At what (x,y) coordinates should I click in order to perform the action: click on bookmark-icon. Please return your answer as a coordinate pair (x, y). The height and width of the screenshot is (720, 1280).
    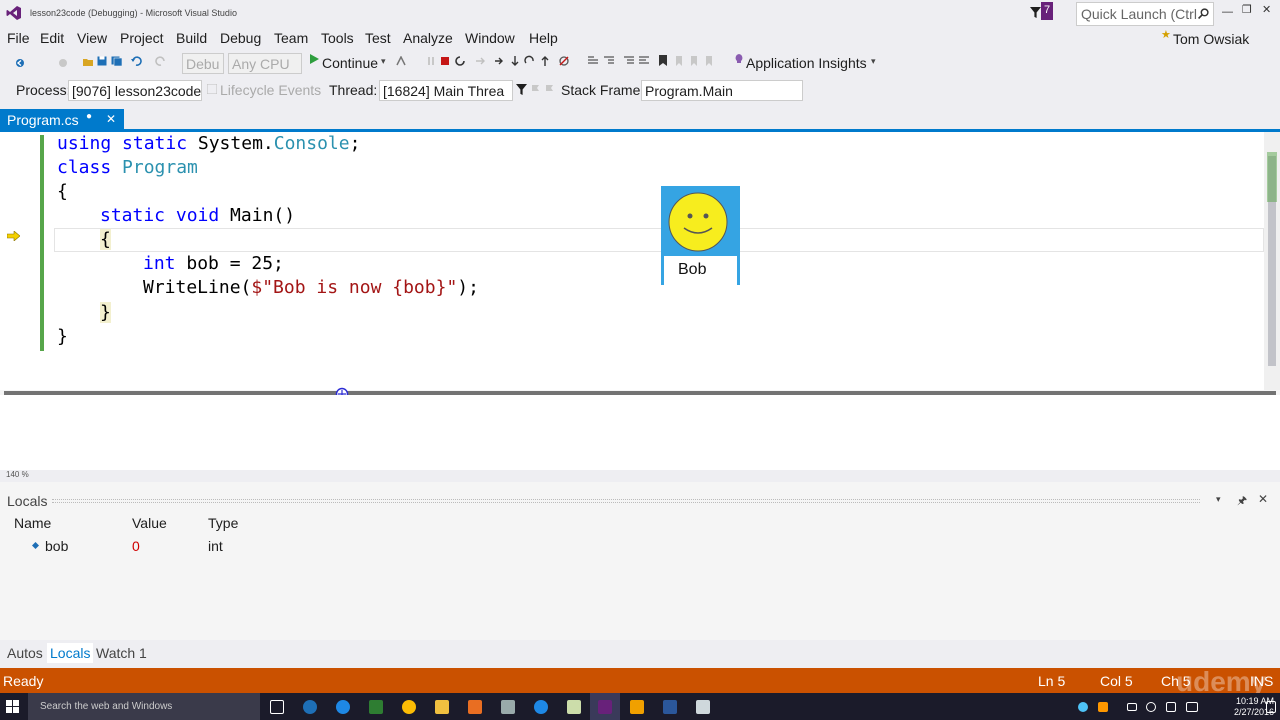
    Looking at the image, I should click on (663, 60).